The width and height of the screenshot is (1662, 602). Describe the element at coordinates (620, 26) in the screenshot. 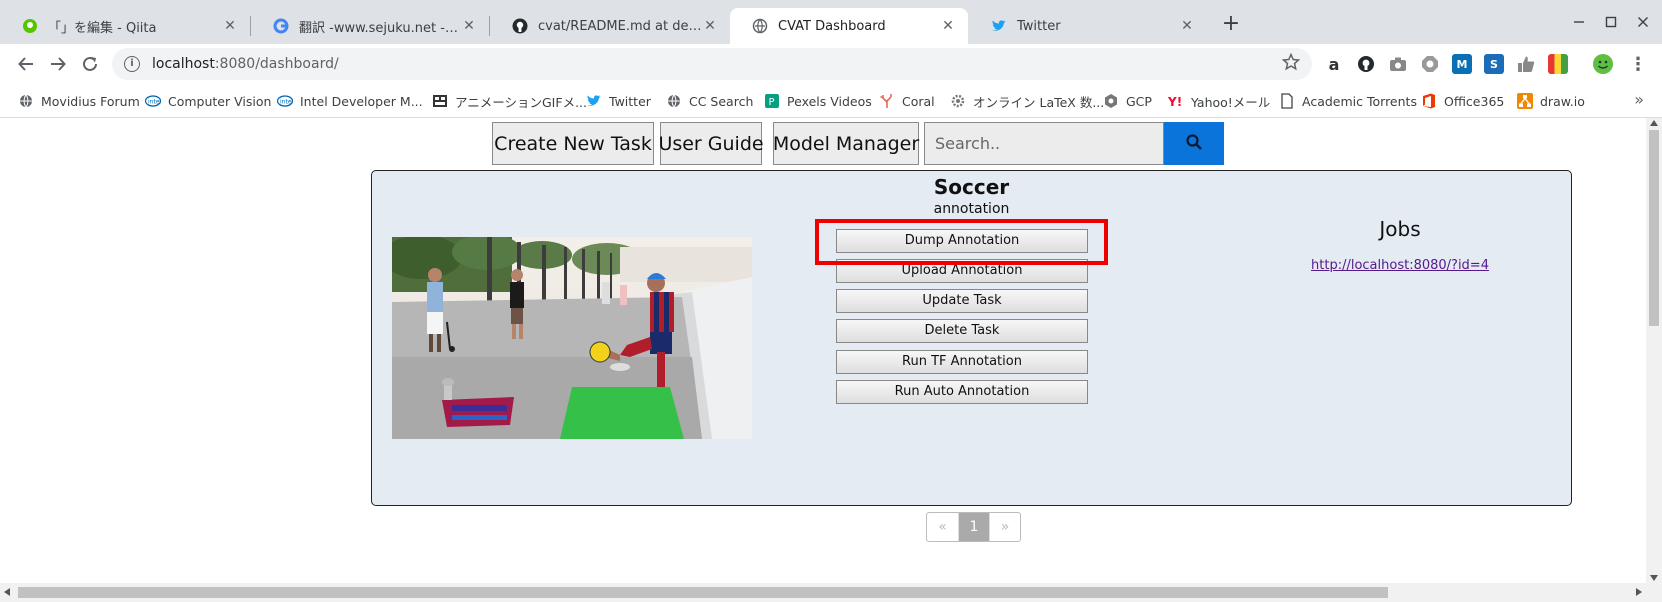

I see `tab-title: cvat/README.md at develop · opencv/cvat` at that location.